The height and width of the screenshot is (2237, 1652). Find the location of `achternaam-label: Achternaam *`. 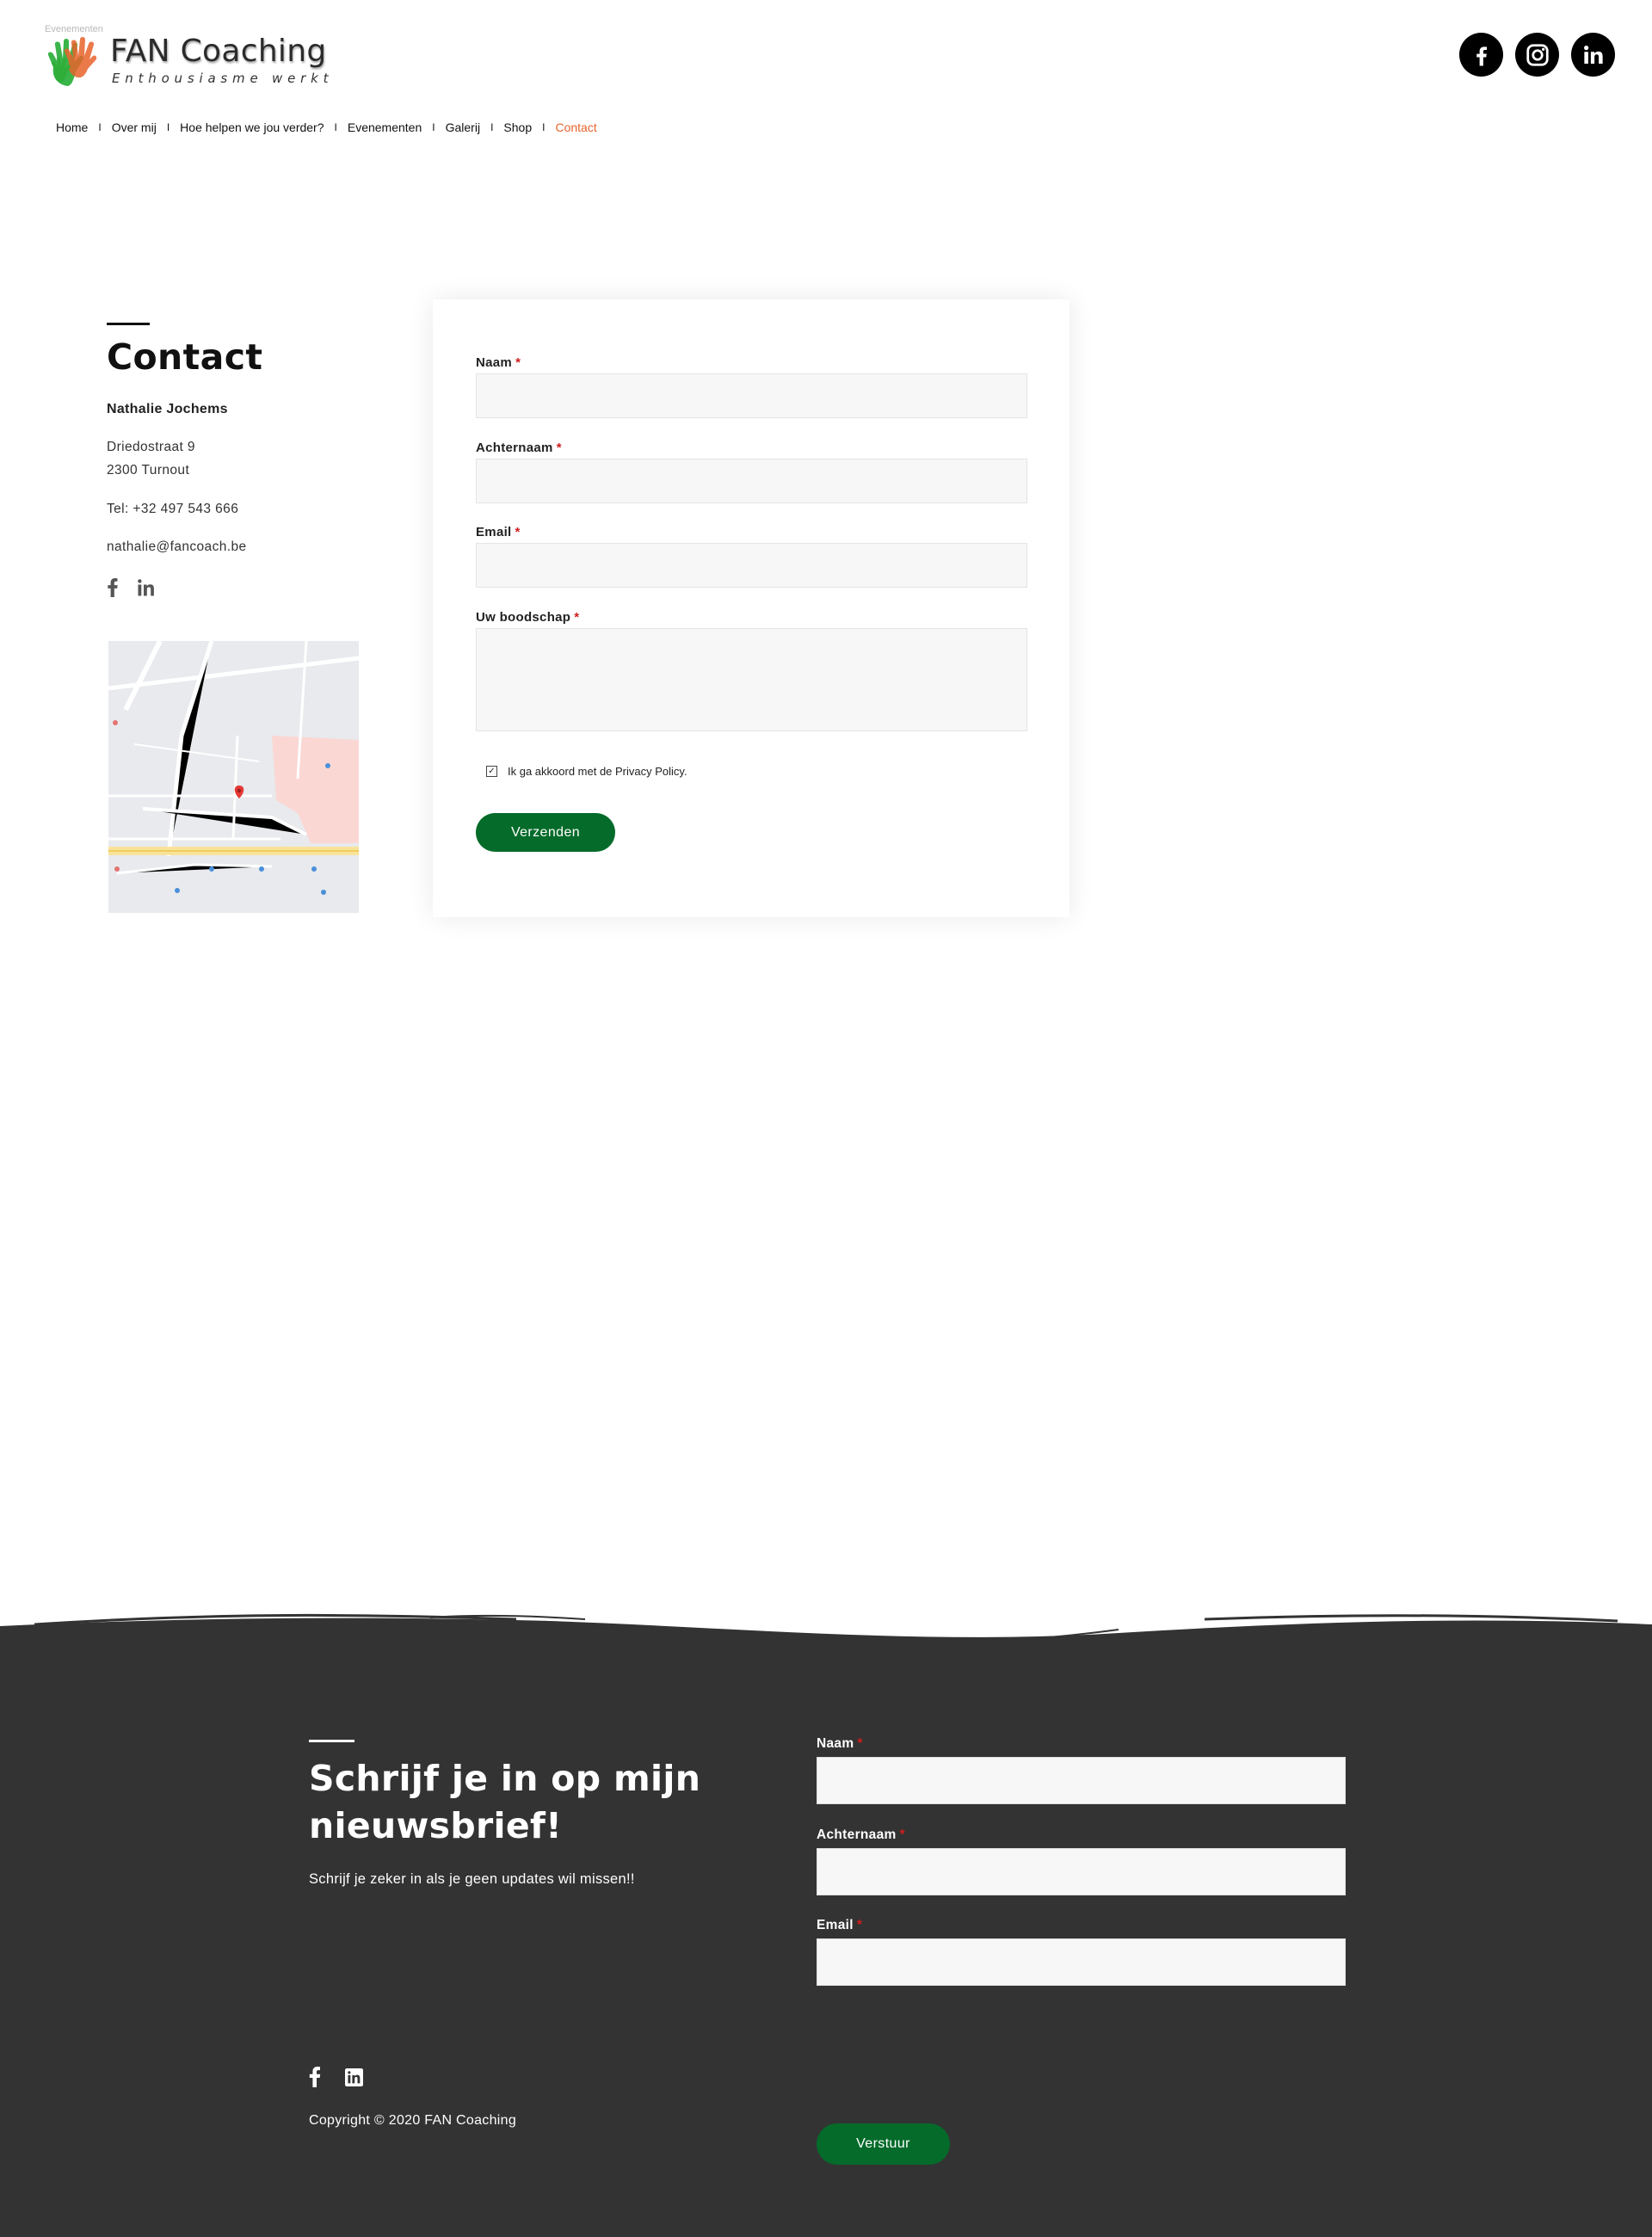

achternaam-label: Achternaam * is located at coordinates (519, 448).